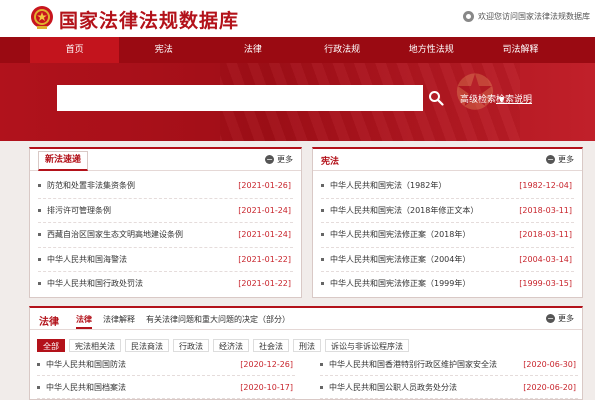 The width and height of the screenshot is (595, 400). What do you see at coordinates (163, 50) in the screenshot?
I see `nav-item-constitution: 宪法` at bounding box center [163, 50].